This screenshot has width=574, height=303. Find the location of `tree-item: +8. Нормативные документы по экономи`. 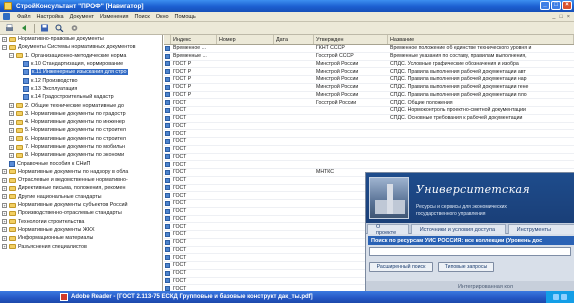

tree-item: +8. Нормативные документы по экономи is located at coordinates (81, 155).